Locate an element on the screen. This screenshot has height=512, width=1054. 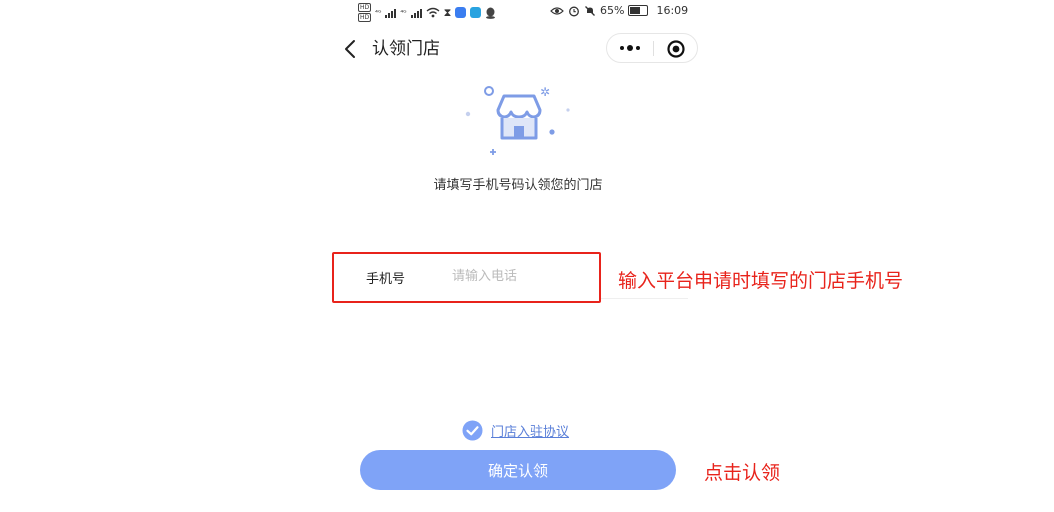
chevron-left-icon is located at coordinates (351, 49).